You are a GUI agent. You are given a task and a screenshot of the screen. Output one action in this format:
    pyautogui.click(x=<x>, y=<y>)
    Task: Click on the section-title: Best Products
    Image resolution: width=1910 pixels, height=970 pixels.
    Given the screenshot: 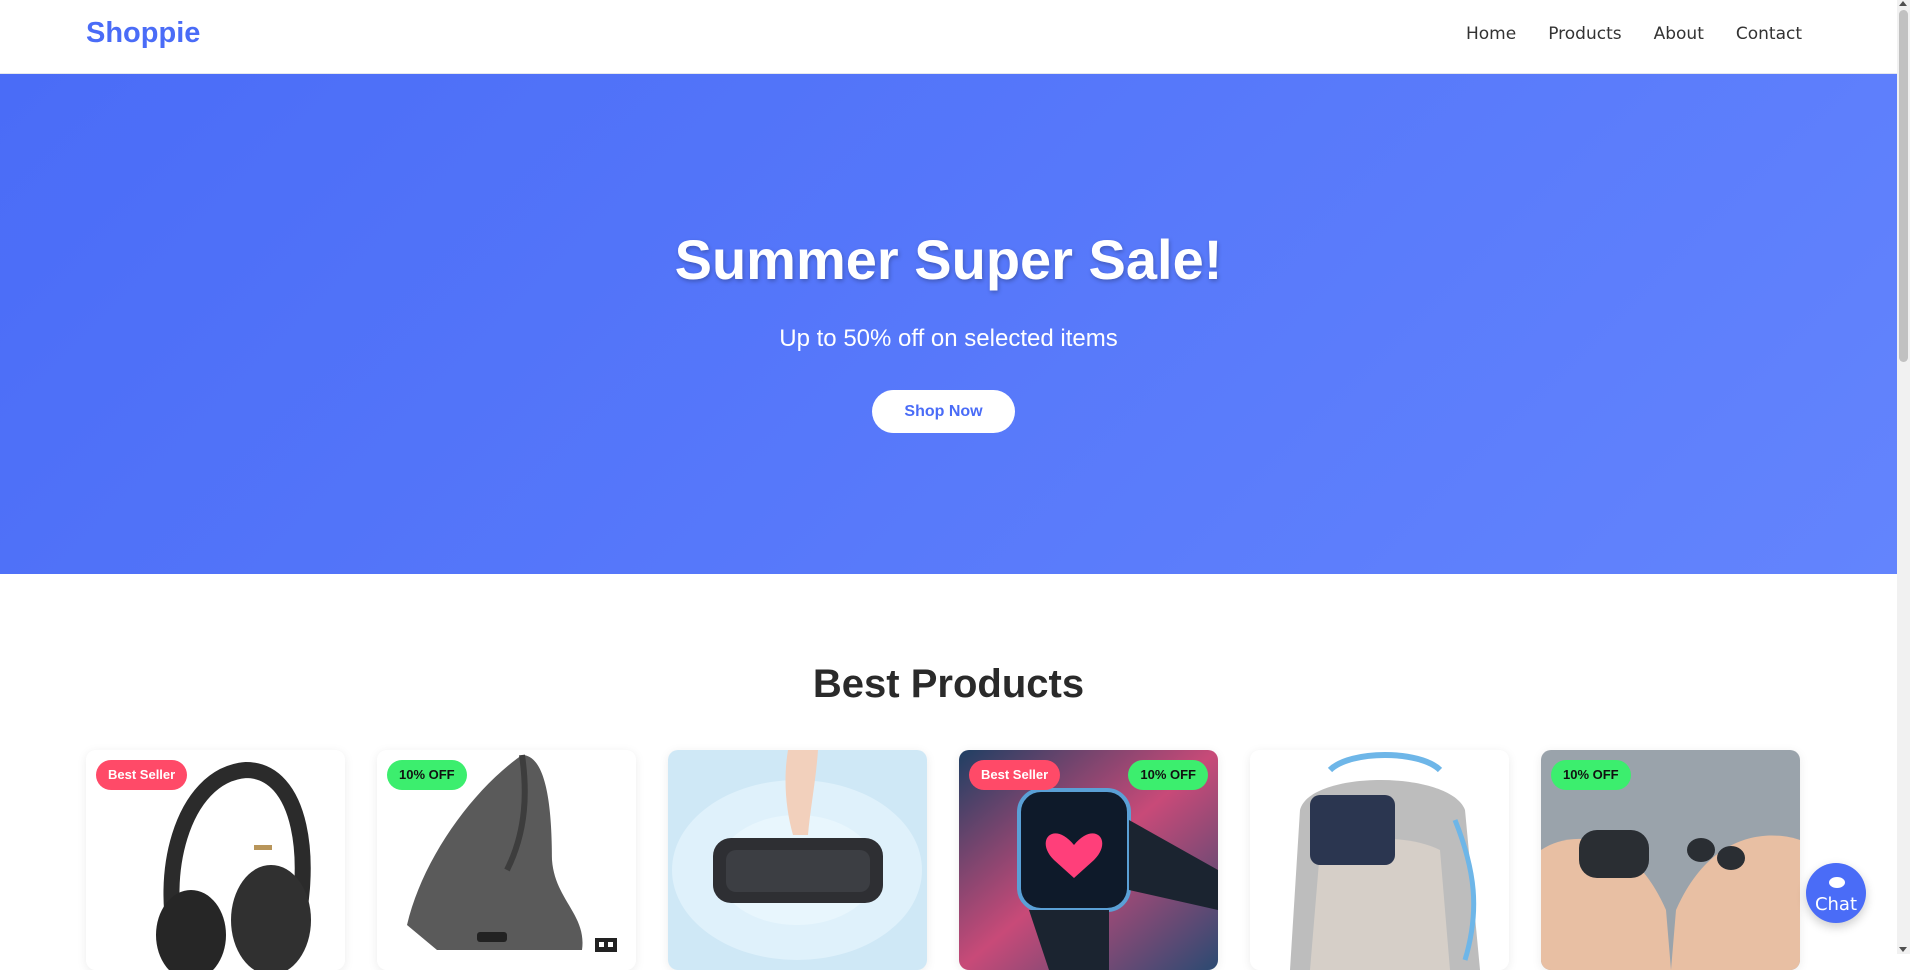 What is the action you would take?
    pyautogui.click(x=948, y=684)
    